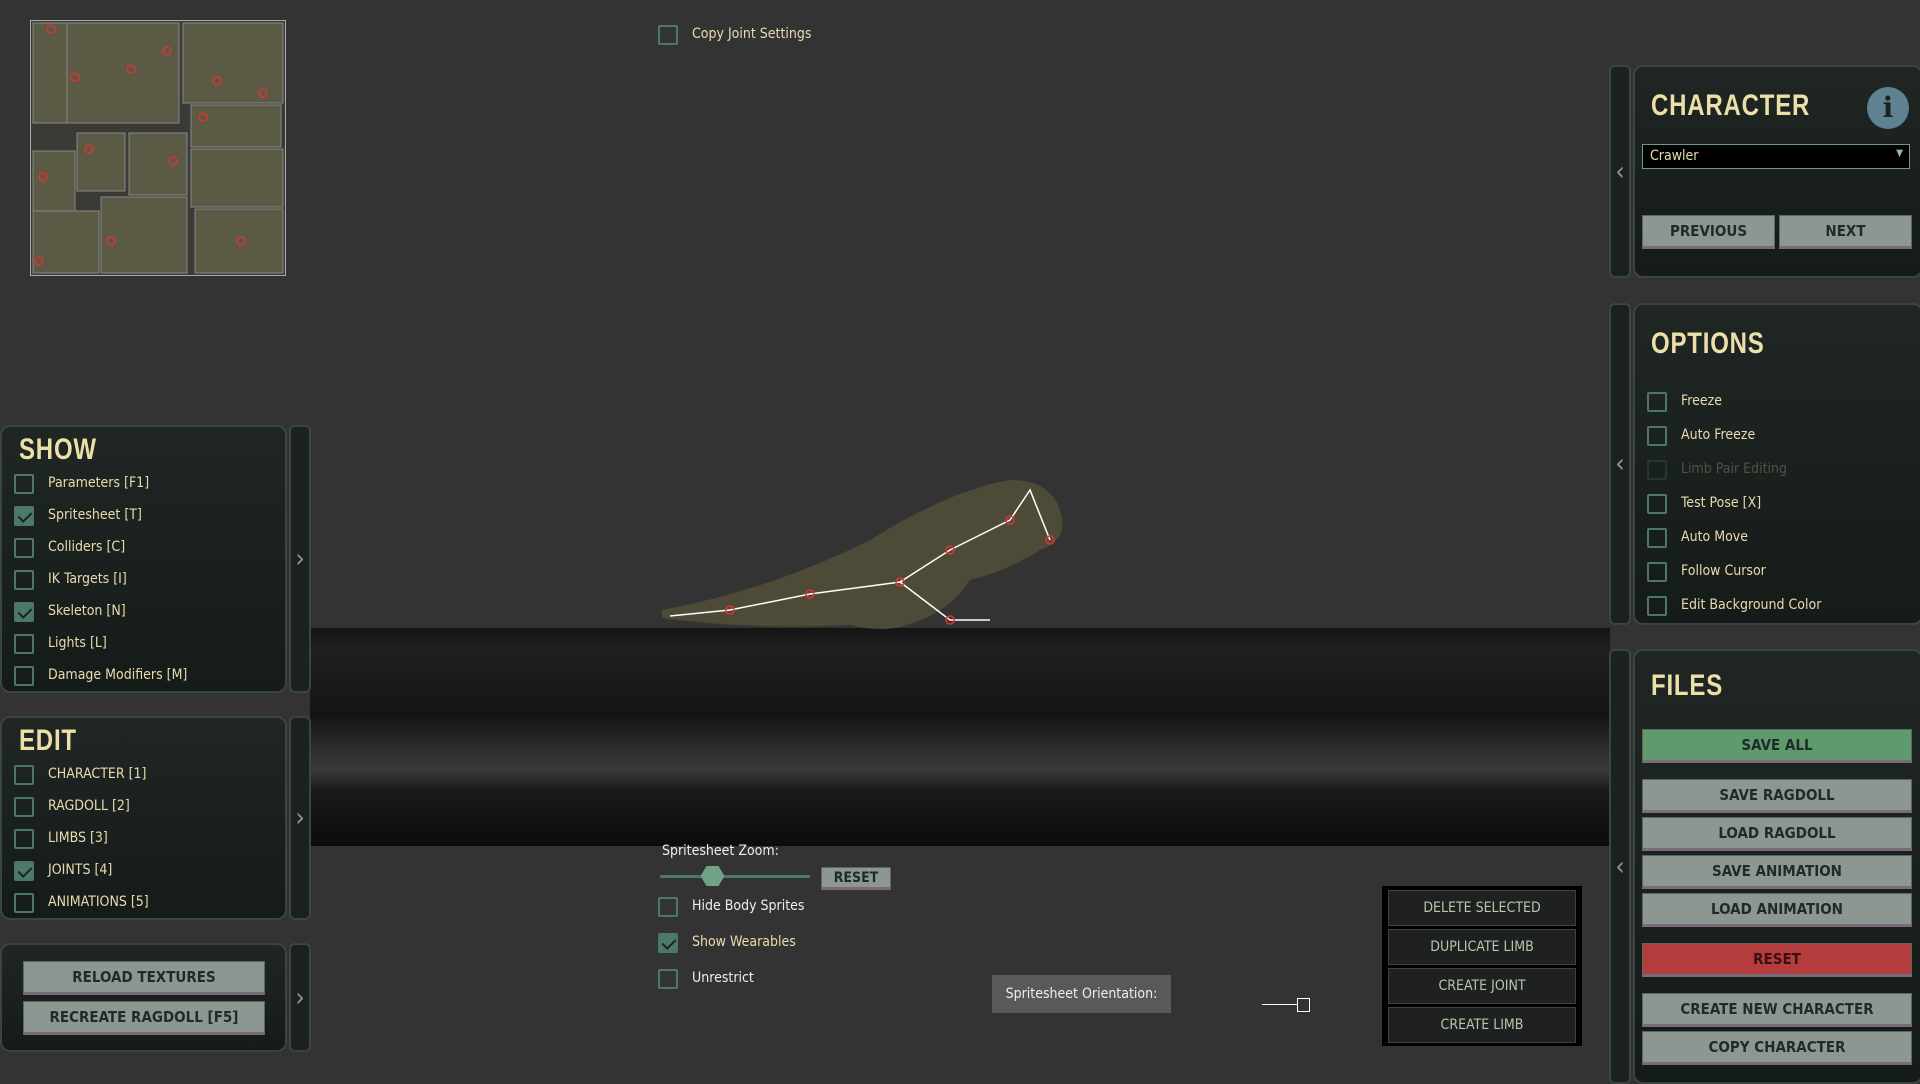 The image size is (1920, 1084). What do you see at coordinates (1081, 994) in the screenshot?
I see `spritesheet-orientation-label: Spritesheet Orientation:` at bounding box center [1081, 994].